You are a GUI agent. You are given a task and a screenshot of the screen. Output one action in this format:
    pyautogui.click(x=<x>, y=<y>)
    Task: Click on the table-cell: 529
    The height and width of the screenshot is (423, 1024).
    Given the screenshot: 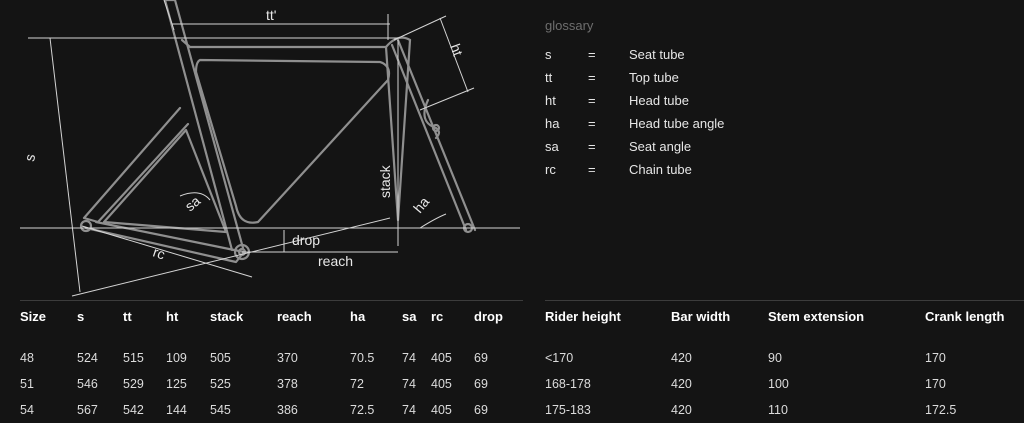 What is the action you would take?
    pyautogui.click(x=133, y=384)
    